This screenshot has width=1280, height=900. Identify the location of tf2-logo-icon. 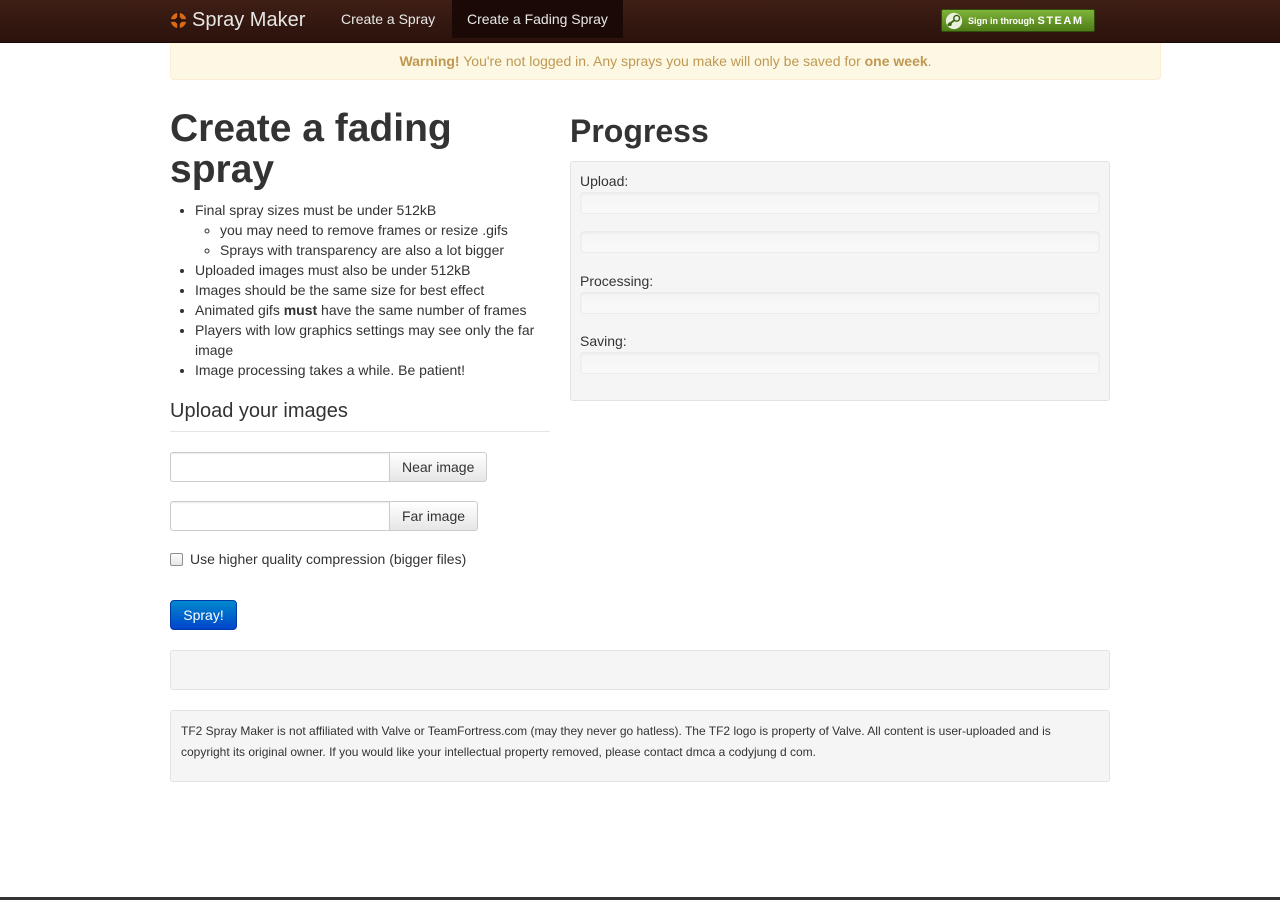
(178, 20).